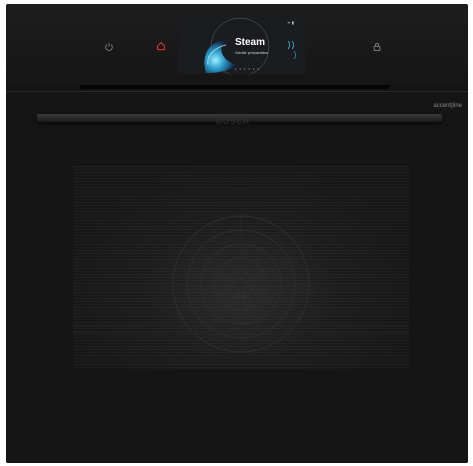 Image resolution: width=473 pixels, height=466 pixels. I want to click on power-icon, so click(109, 47).